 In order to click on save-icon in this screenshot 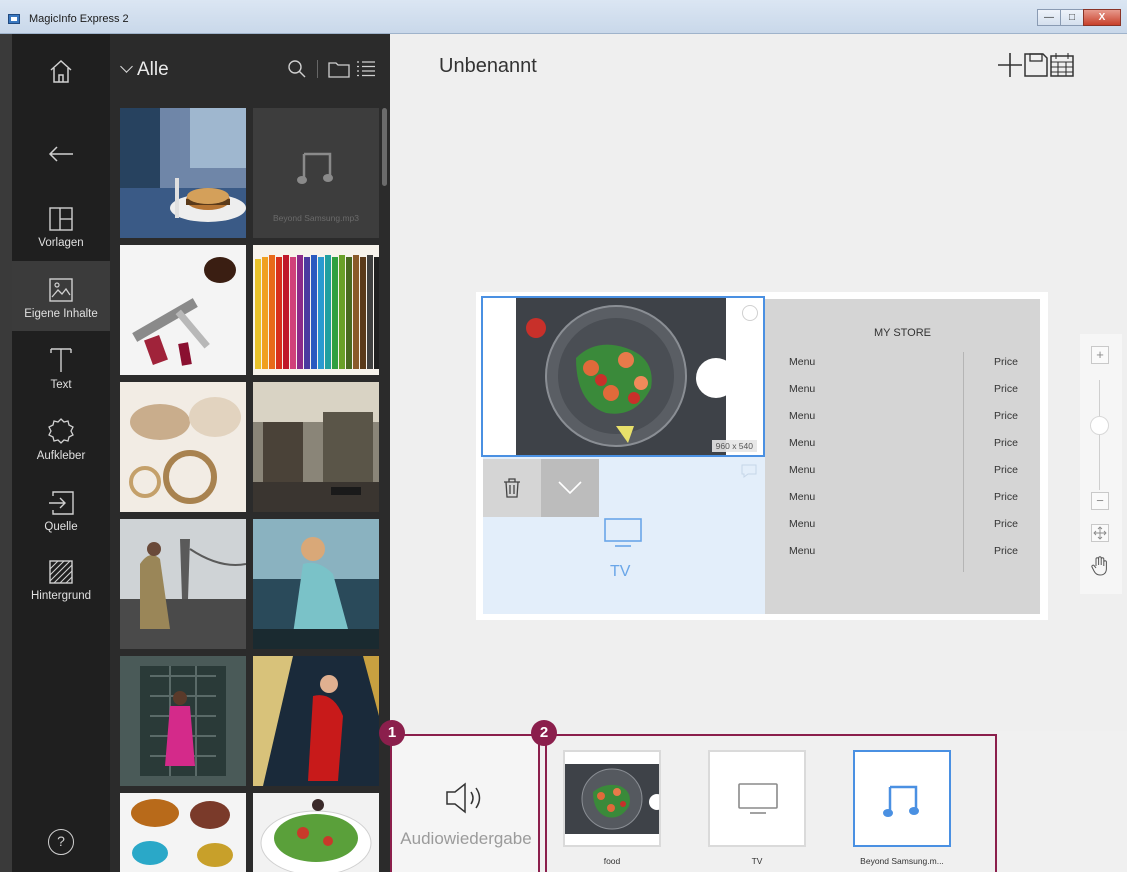, I will do `click(1036, 65)`.